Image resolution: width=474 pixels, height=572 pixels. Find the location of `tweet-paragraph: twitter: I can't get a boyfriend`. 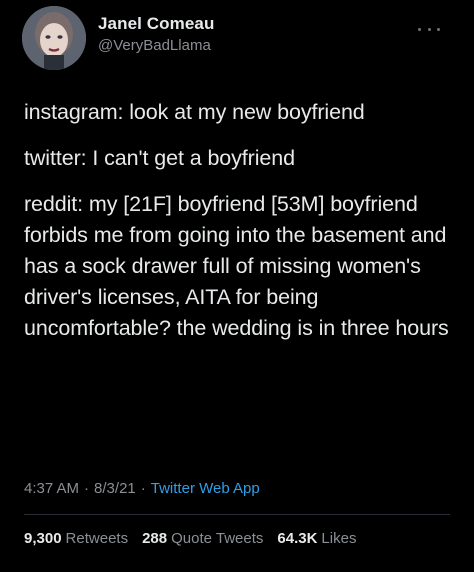

tweet-paragraph: twitter: I can't get a boyfriend is located at coordinates (159, 158).